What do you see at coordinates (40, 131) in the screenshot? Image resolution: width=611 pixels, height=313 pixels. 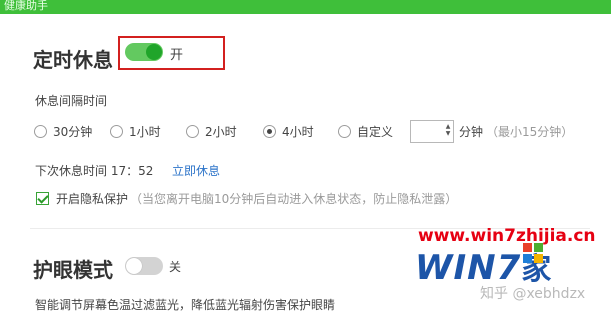 I see `radio-30min` at bounding box center [40, 131].